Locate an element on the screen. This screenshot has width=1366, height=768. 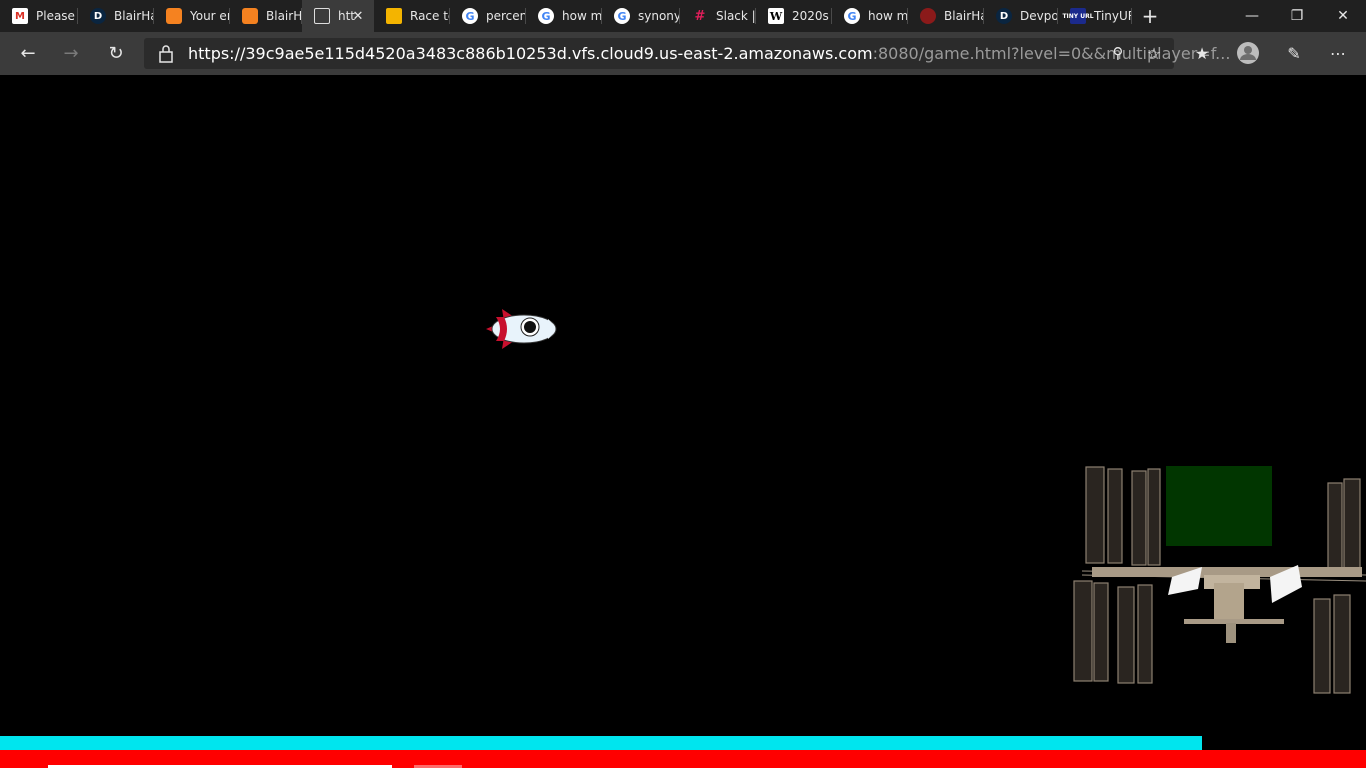
browser-tab: W 2020s i is located at coordinates (794, 16).